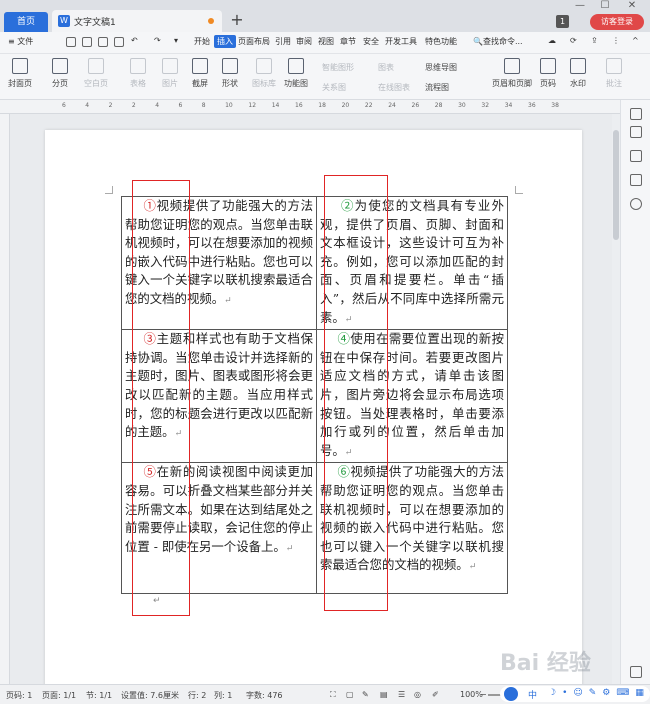  What do you see at coordinates (133, 105) in the screenshot?
I see `ruler-number: 2` at bounding box center [133, 105].